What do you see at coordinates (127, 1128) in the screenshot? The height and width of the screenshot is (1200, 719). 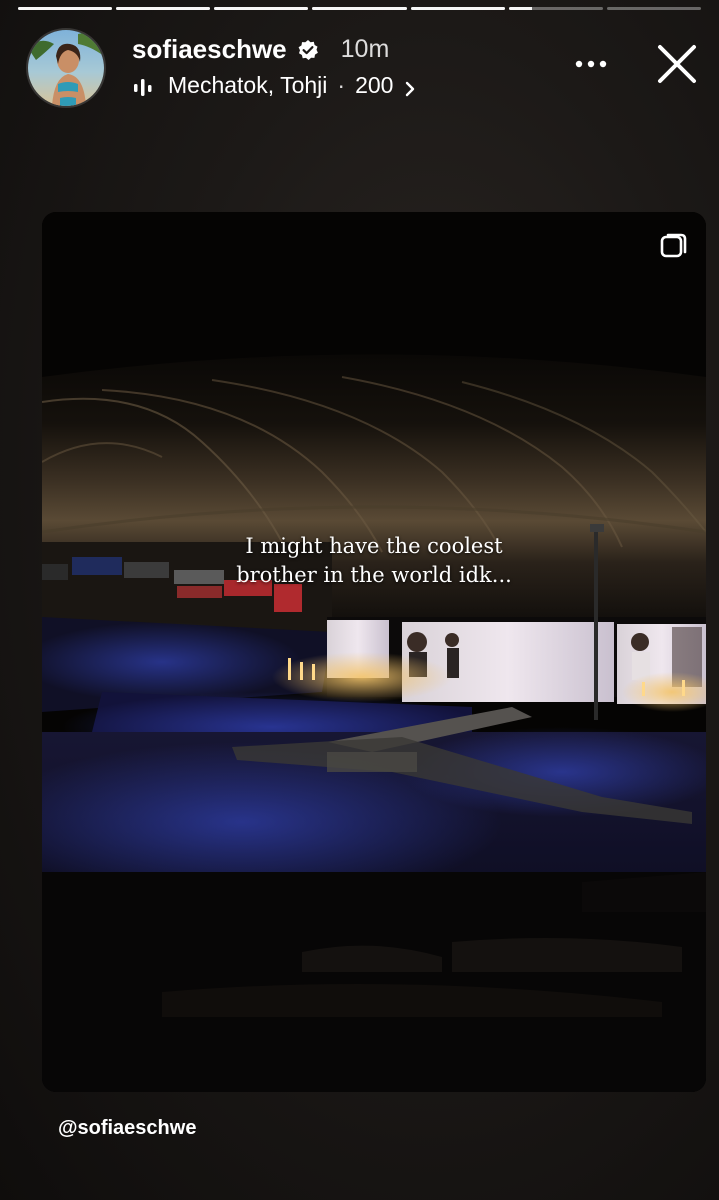 I see `mention-sticker: @sofiaeschwe` at bounding box center [127, 1128].